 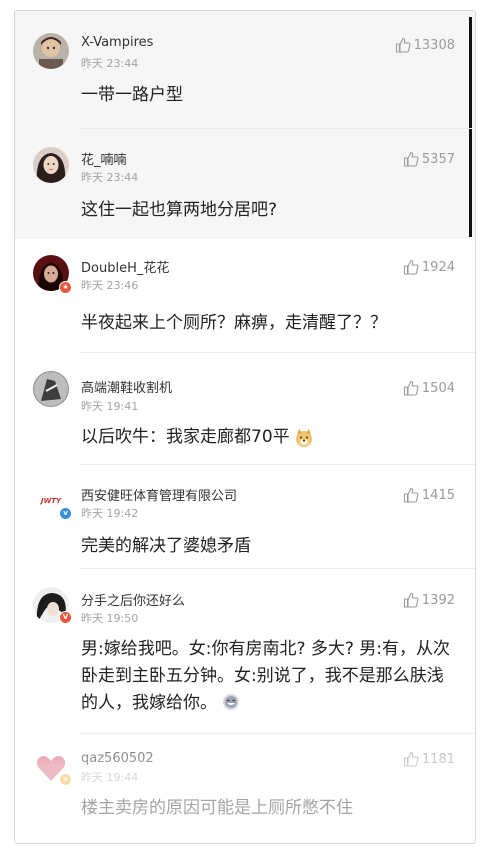 What do you see at coordinates (277, 733) in the screenshot?
I see `divider` at bounding box center [277, 733].